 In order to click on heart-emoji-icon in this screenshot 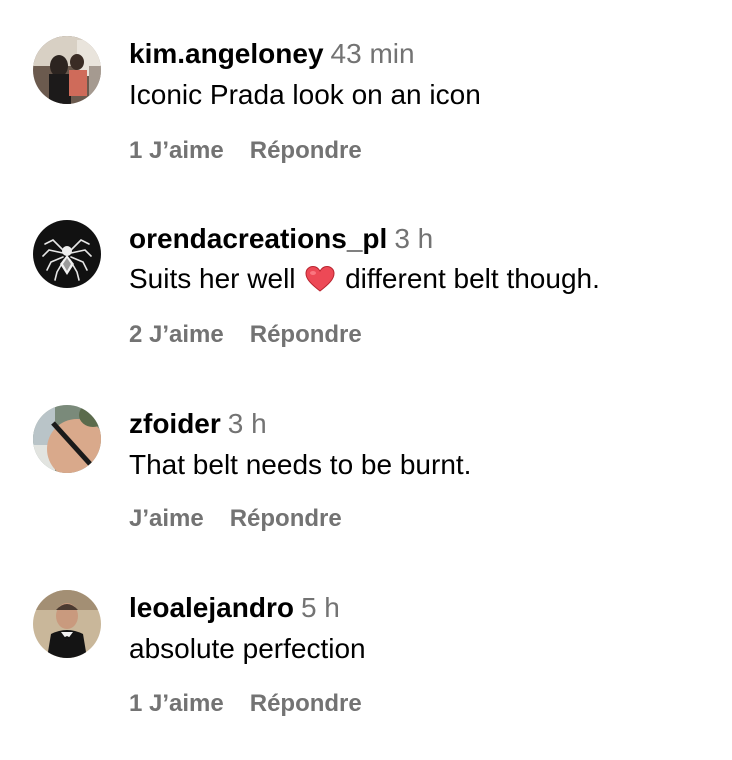, I will do `click(320, 278)`.